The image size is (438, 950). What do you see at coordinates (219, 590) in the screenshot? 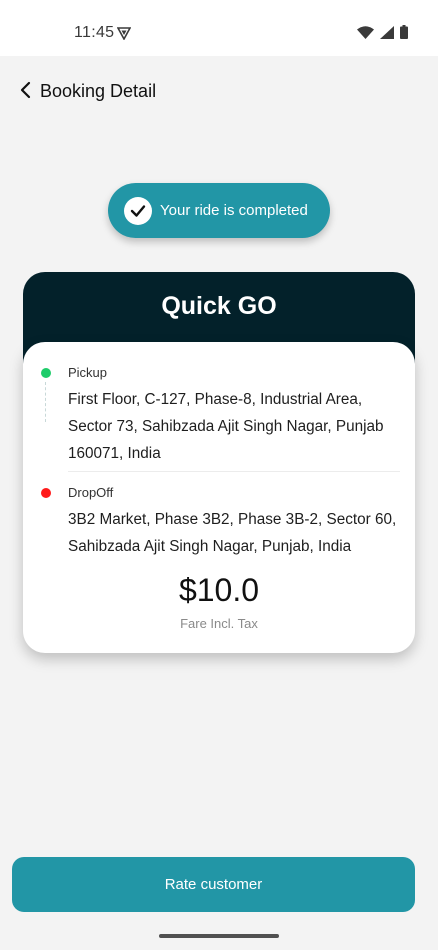
I see `fare-amount: $10.0` at bounding box center [219, 590].